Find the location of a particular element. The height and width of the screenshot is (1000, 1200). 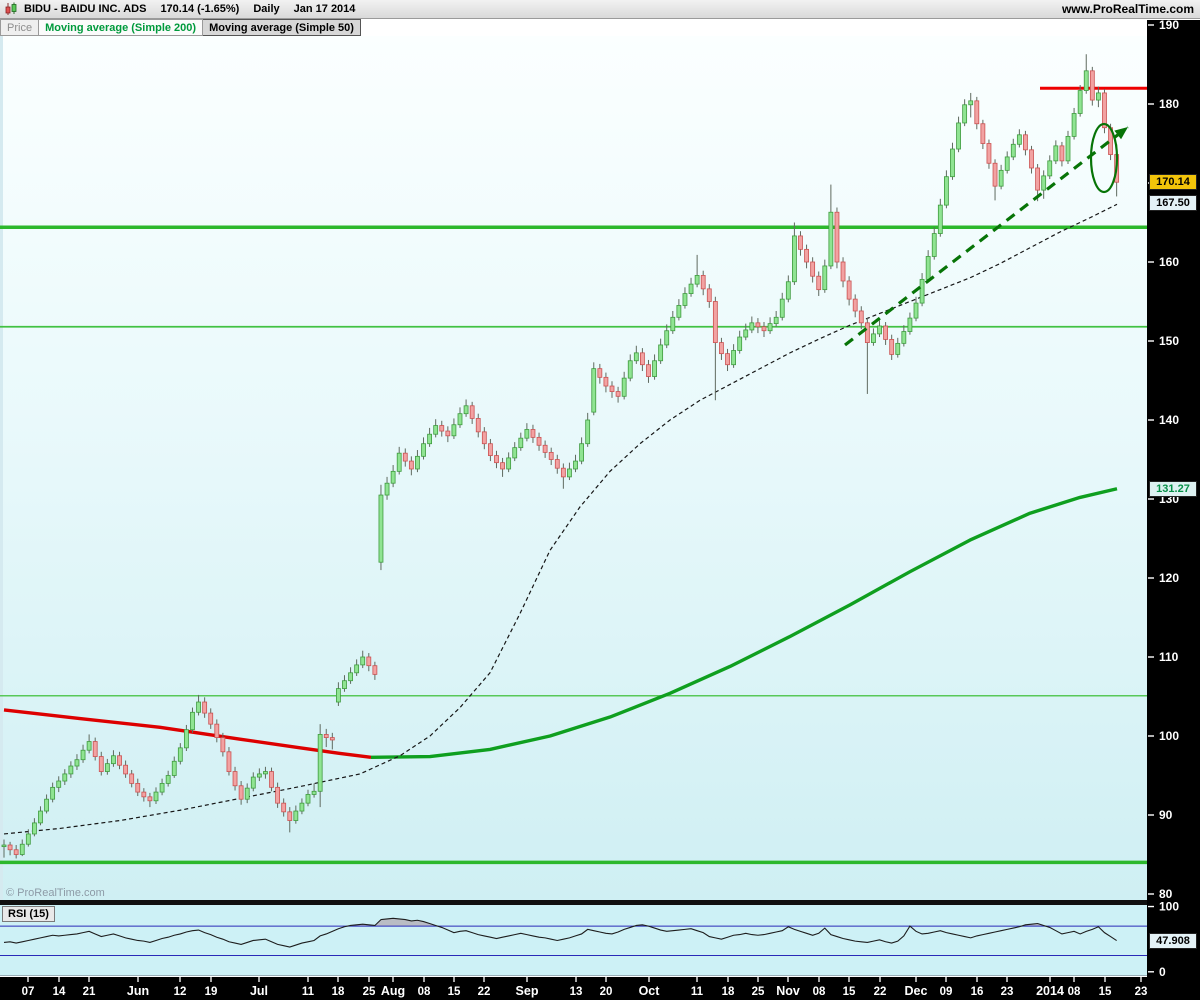

rsi-indicator-label: RSI (15) is located at coordinates (28, 914).